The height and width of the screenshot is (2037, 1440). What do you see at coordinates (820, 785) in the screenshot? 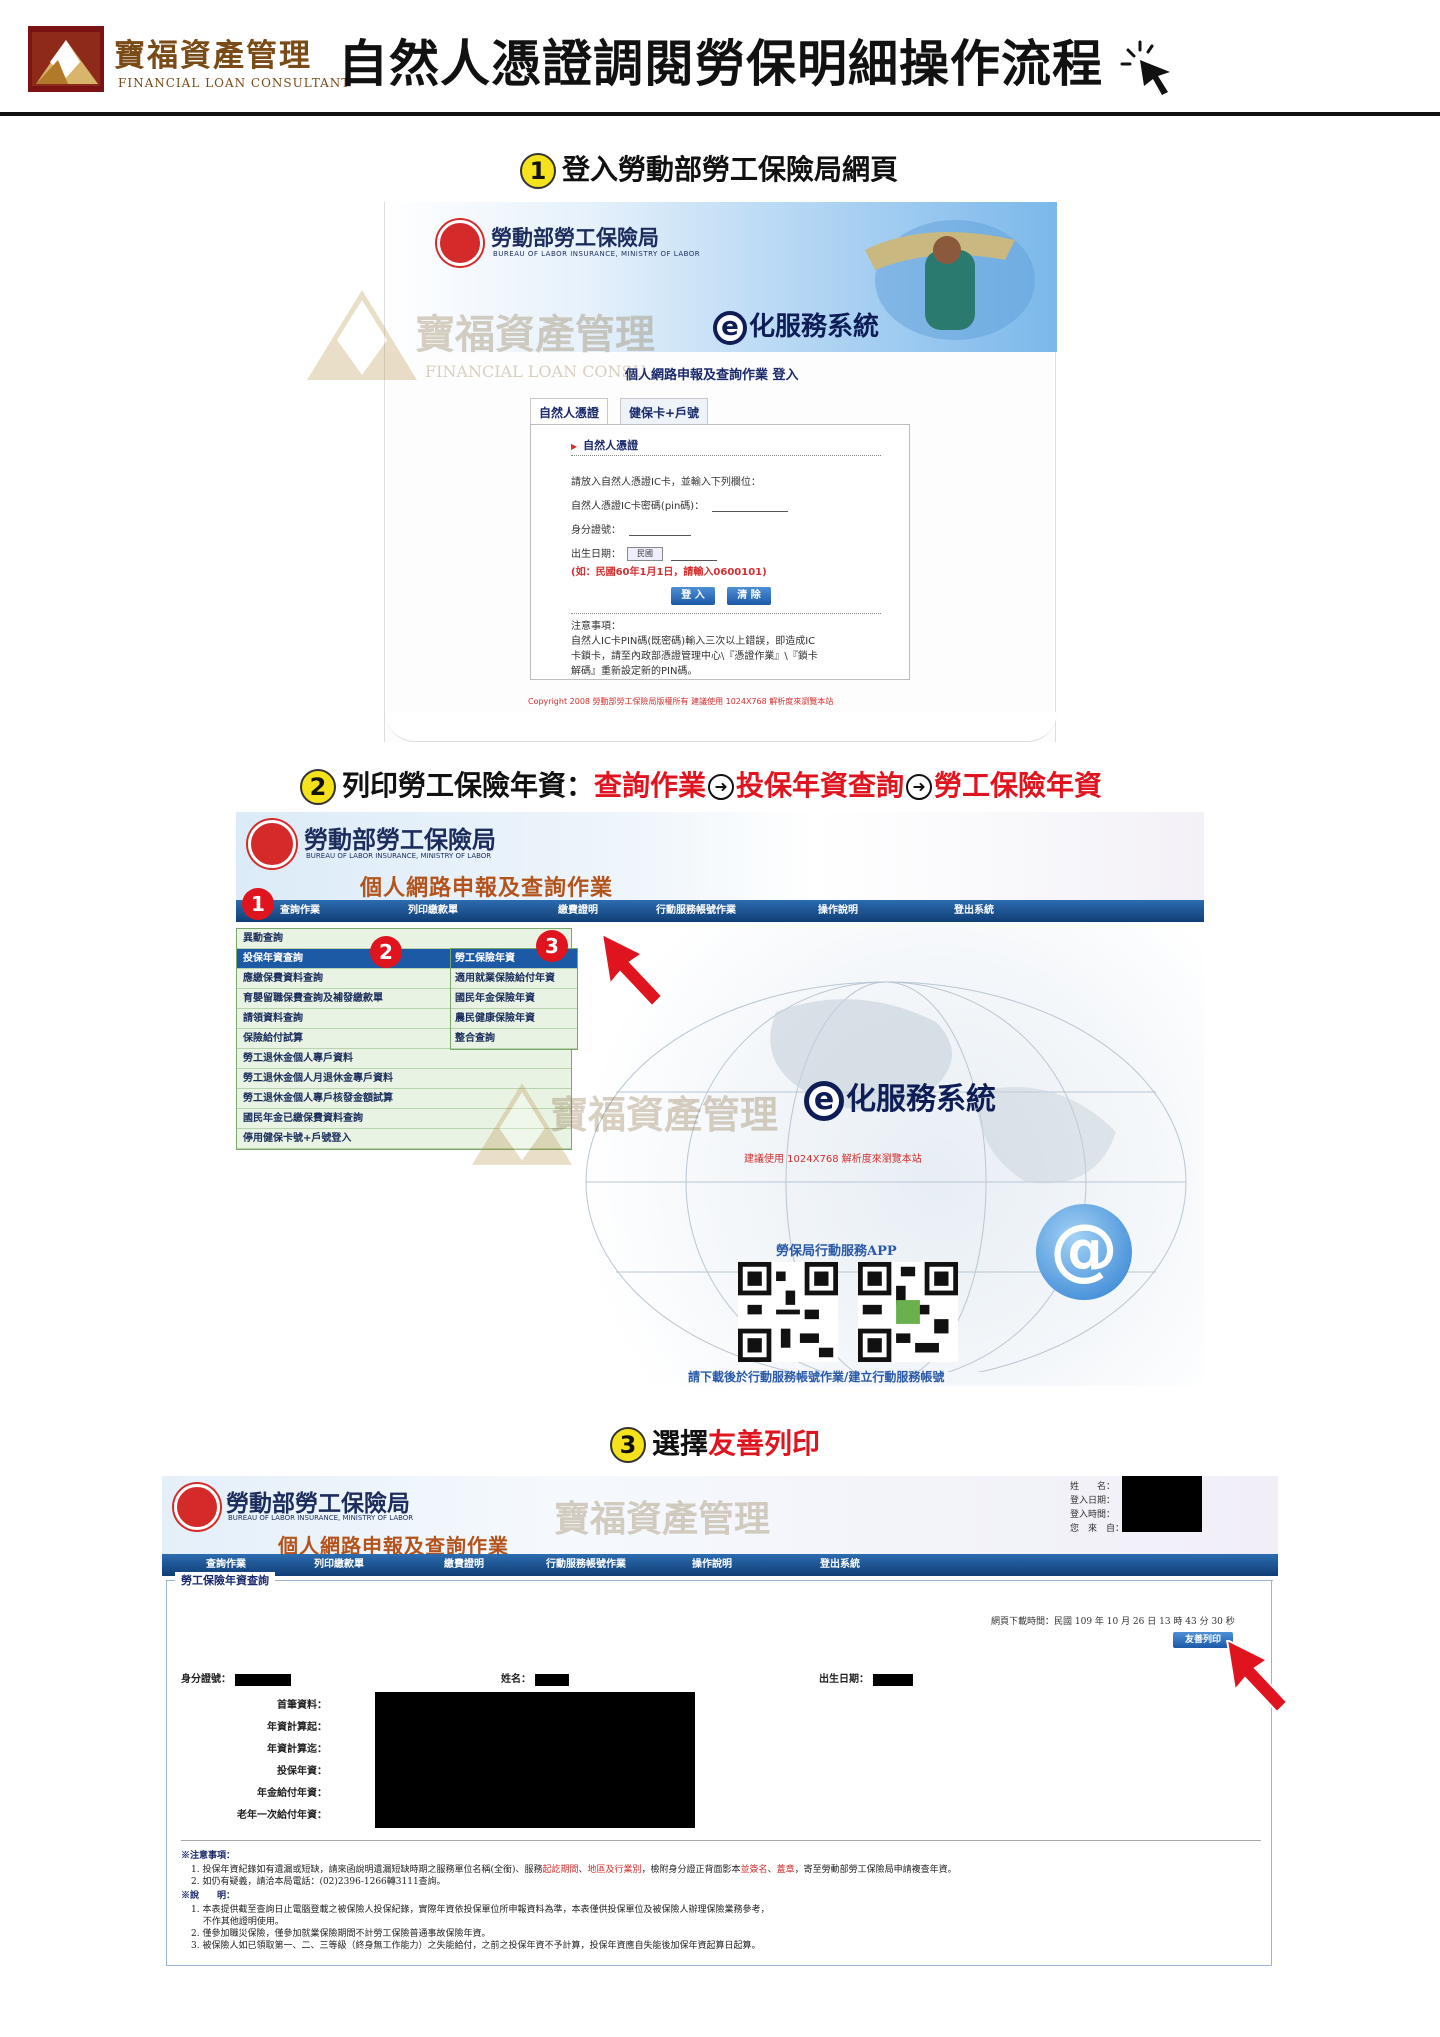
I see `path-seniority: 投保年資查詢` at bounding box center [820, 785].